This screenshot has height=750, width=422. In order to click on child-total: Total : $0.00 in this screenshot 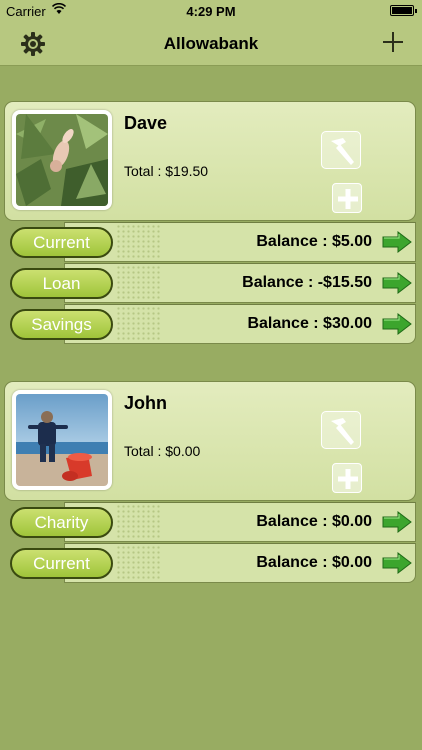, I will do `click(162, 451)`.